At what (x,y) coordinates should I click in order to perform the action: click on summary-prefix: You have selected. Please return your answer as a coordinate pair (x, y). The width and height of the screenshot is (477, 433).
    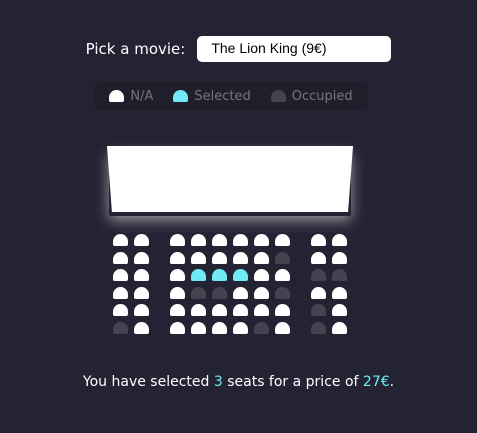
    Looking at the image, I should click on (148, 382).